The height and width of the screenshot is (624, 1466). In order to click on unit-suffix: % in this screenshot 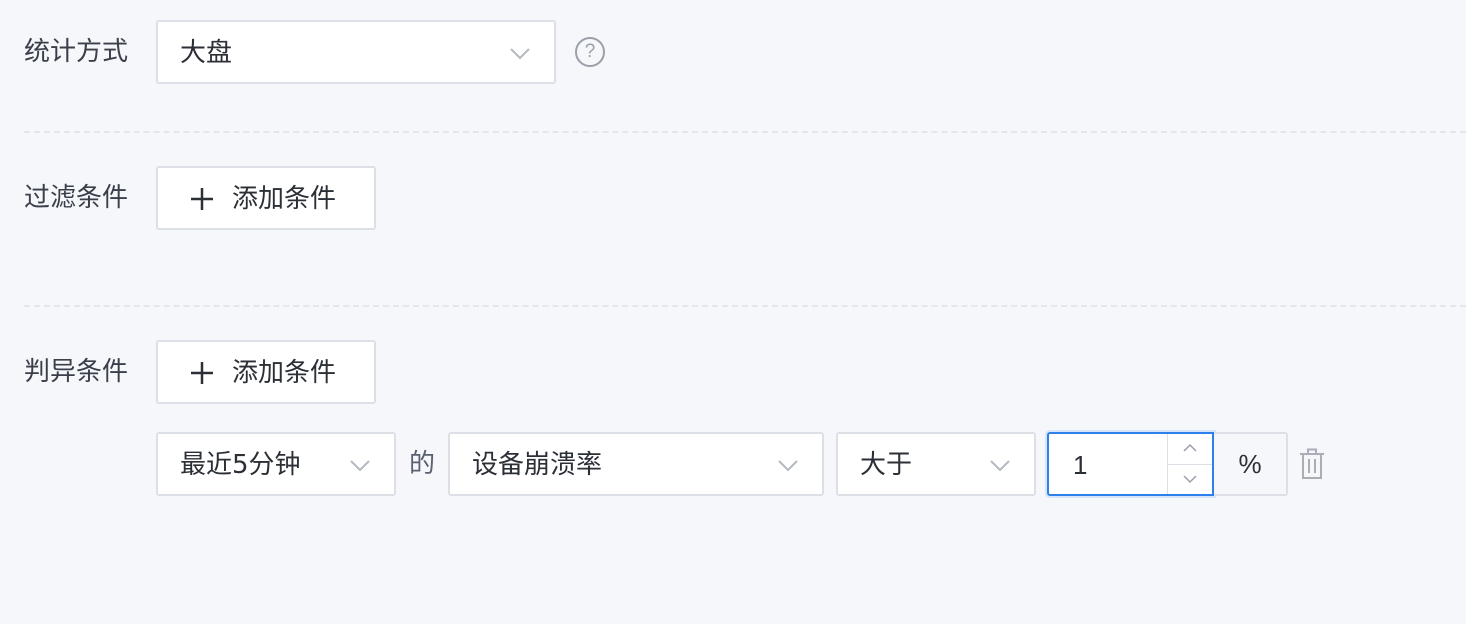, I will do `click(1251, 464)`.